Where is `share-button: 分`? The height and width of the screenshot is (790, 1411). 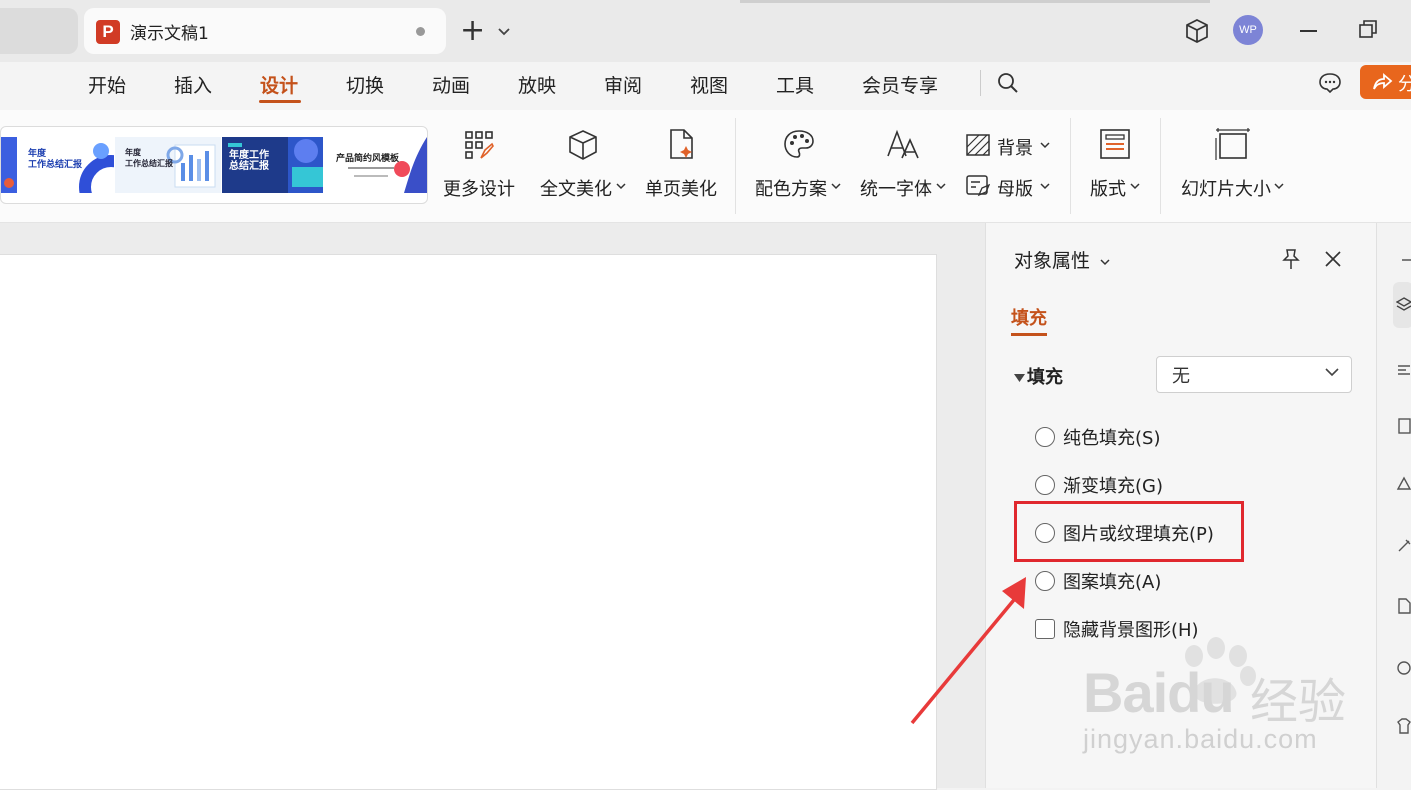 share-button: 分 is located at coordinates (1385, 82).